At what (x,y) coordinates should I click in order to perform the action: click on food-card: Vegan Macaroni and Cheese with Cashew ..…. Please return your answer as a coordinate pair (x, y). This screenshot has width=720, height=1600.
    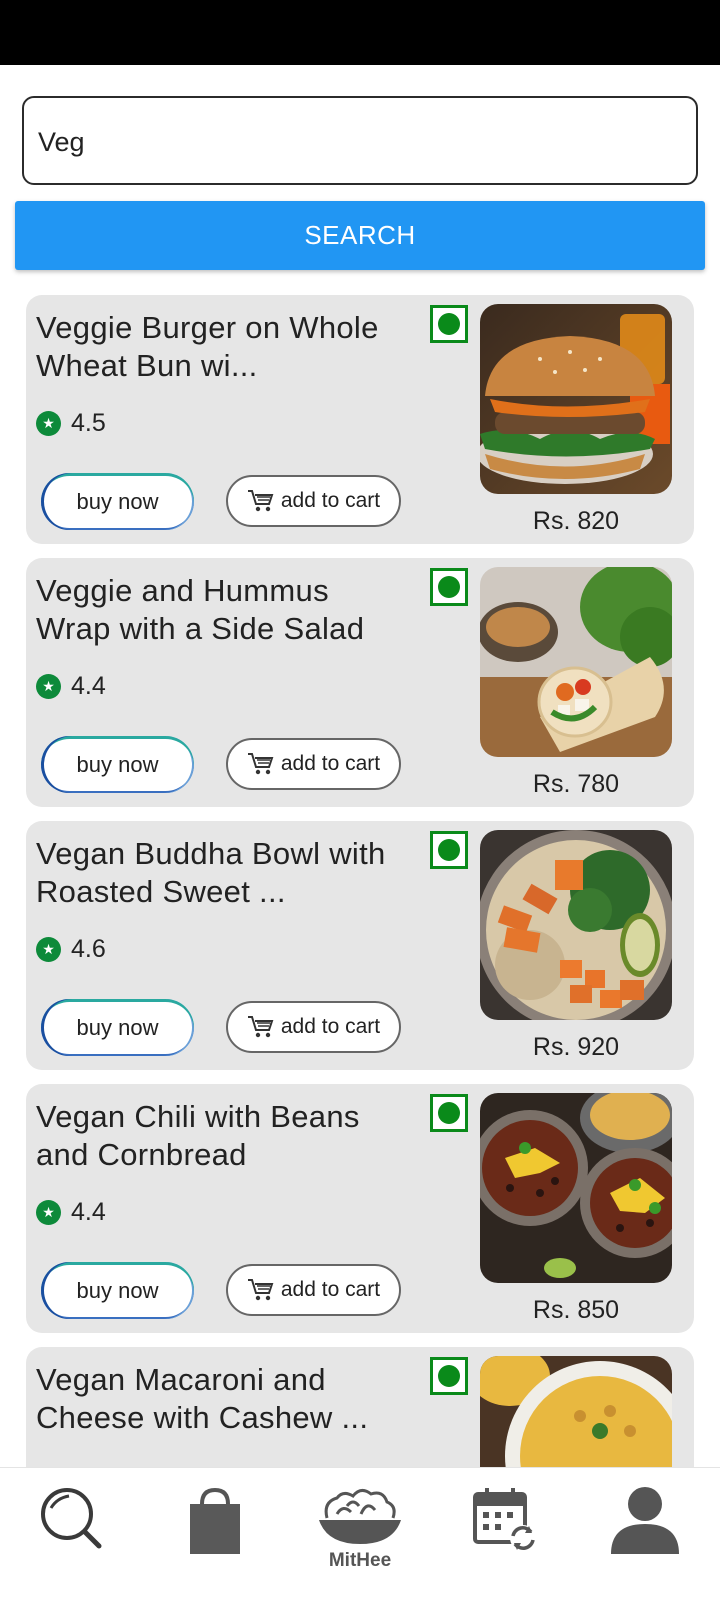
    Looking at the image, I should click on (360, 1407).